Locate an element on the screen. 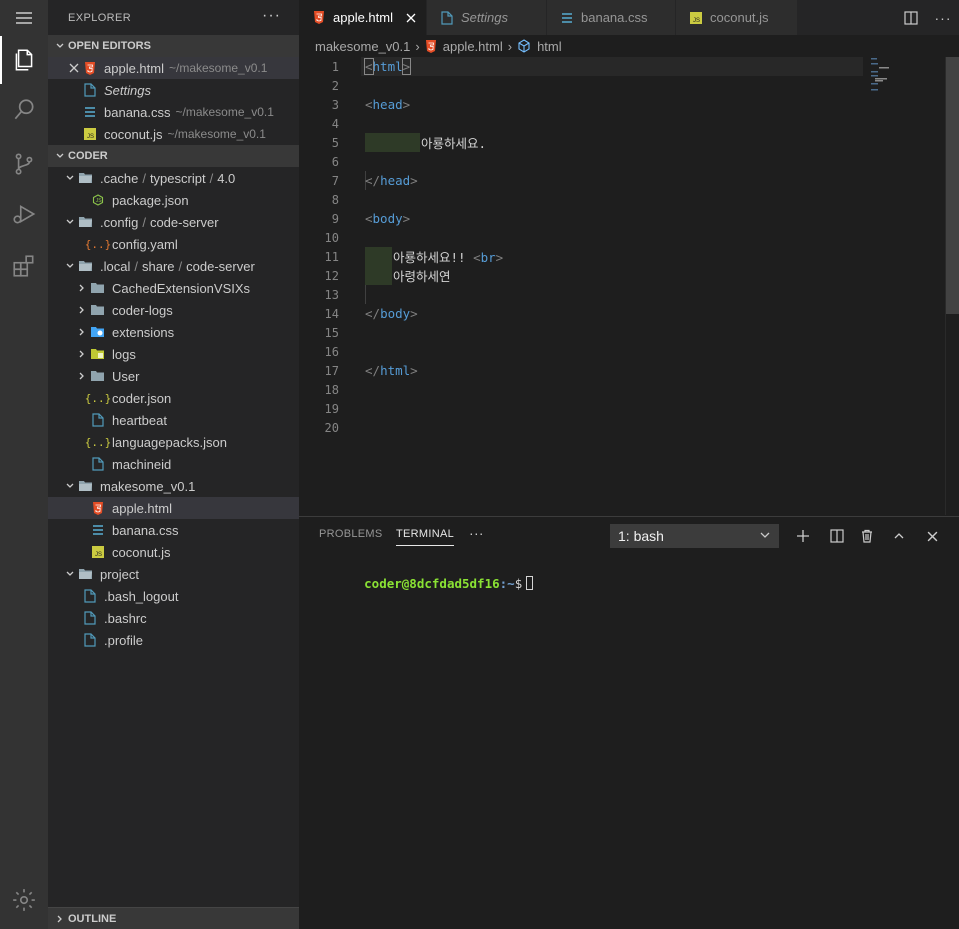 The width and height of the screenshot is (959, 929). open-editor-item: banana.css ~/makesome_v0.1 is located at coordinates (173, 112).